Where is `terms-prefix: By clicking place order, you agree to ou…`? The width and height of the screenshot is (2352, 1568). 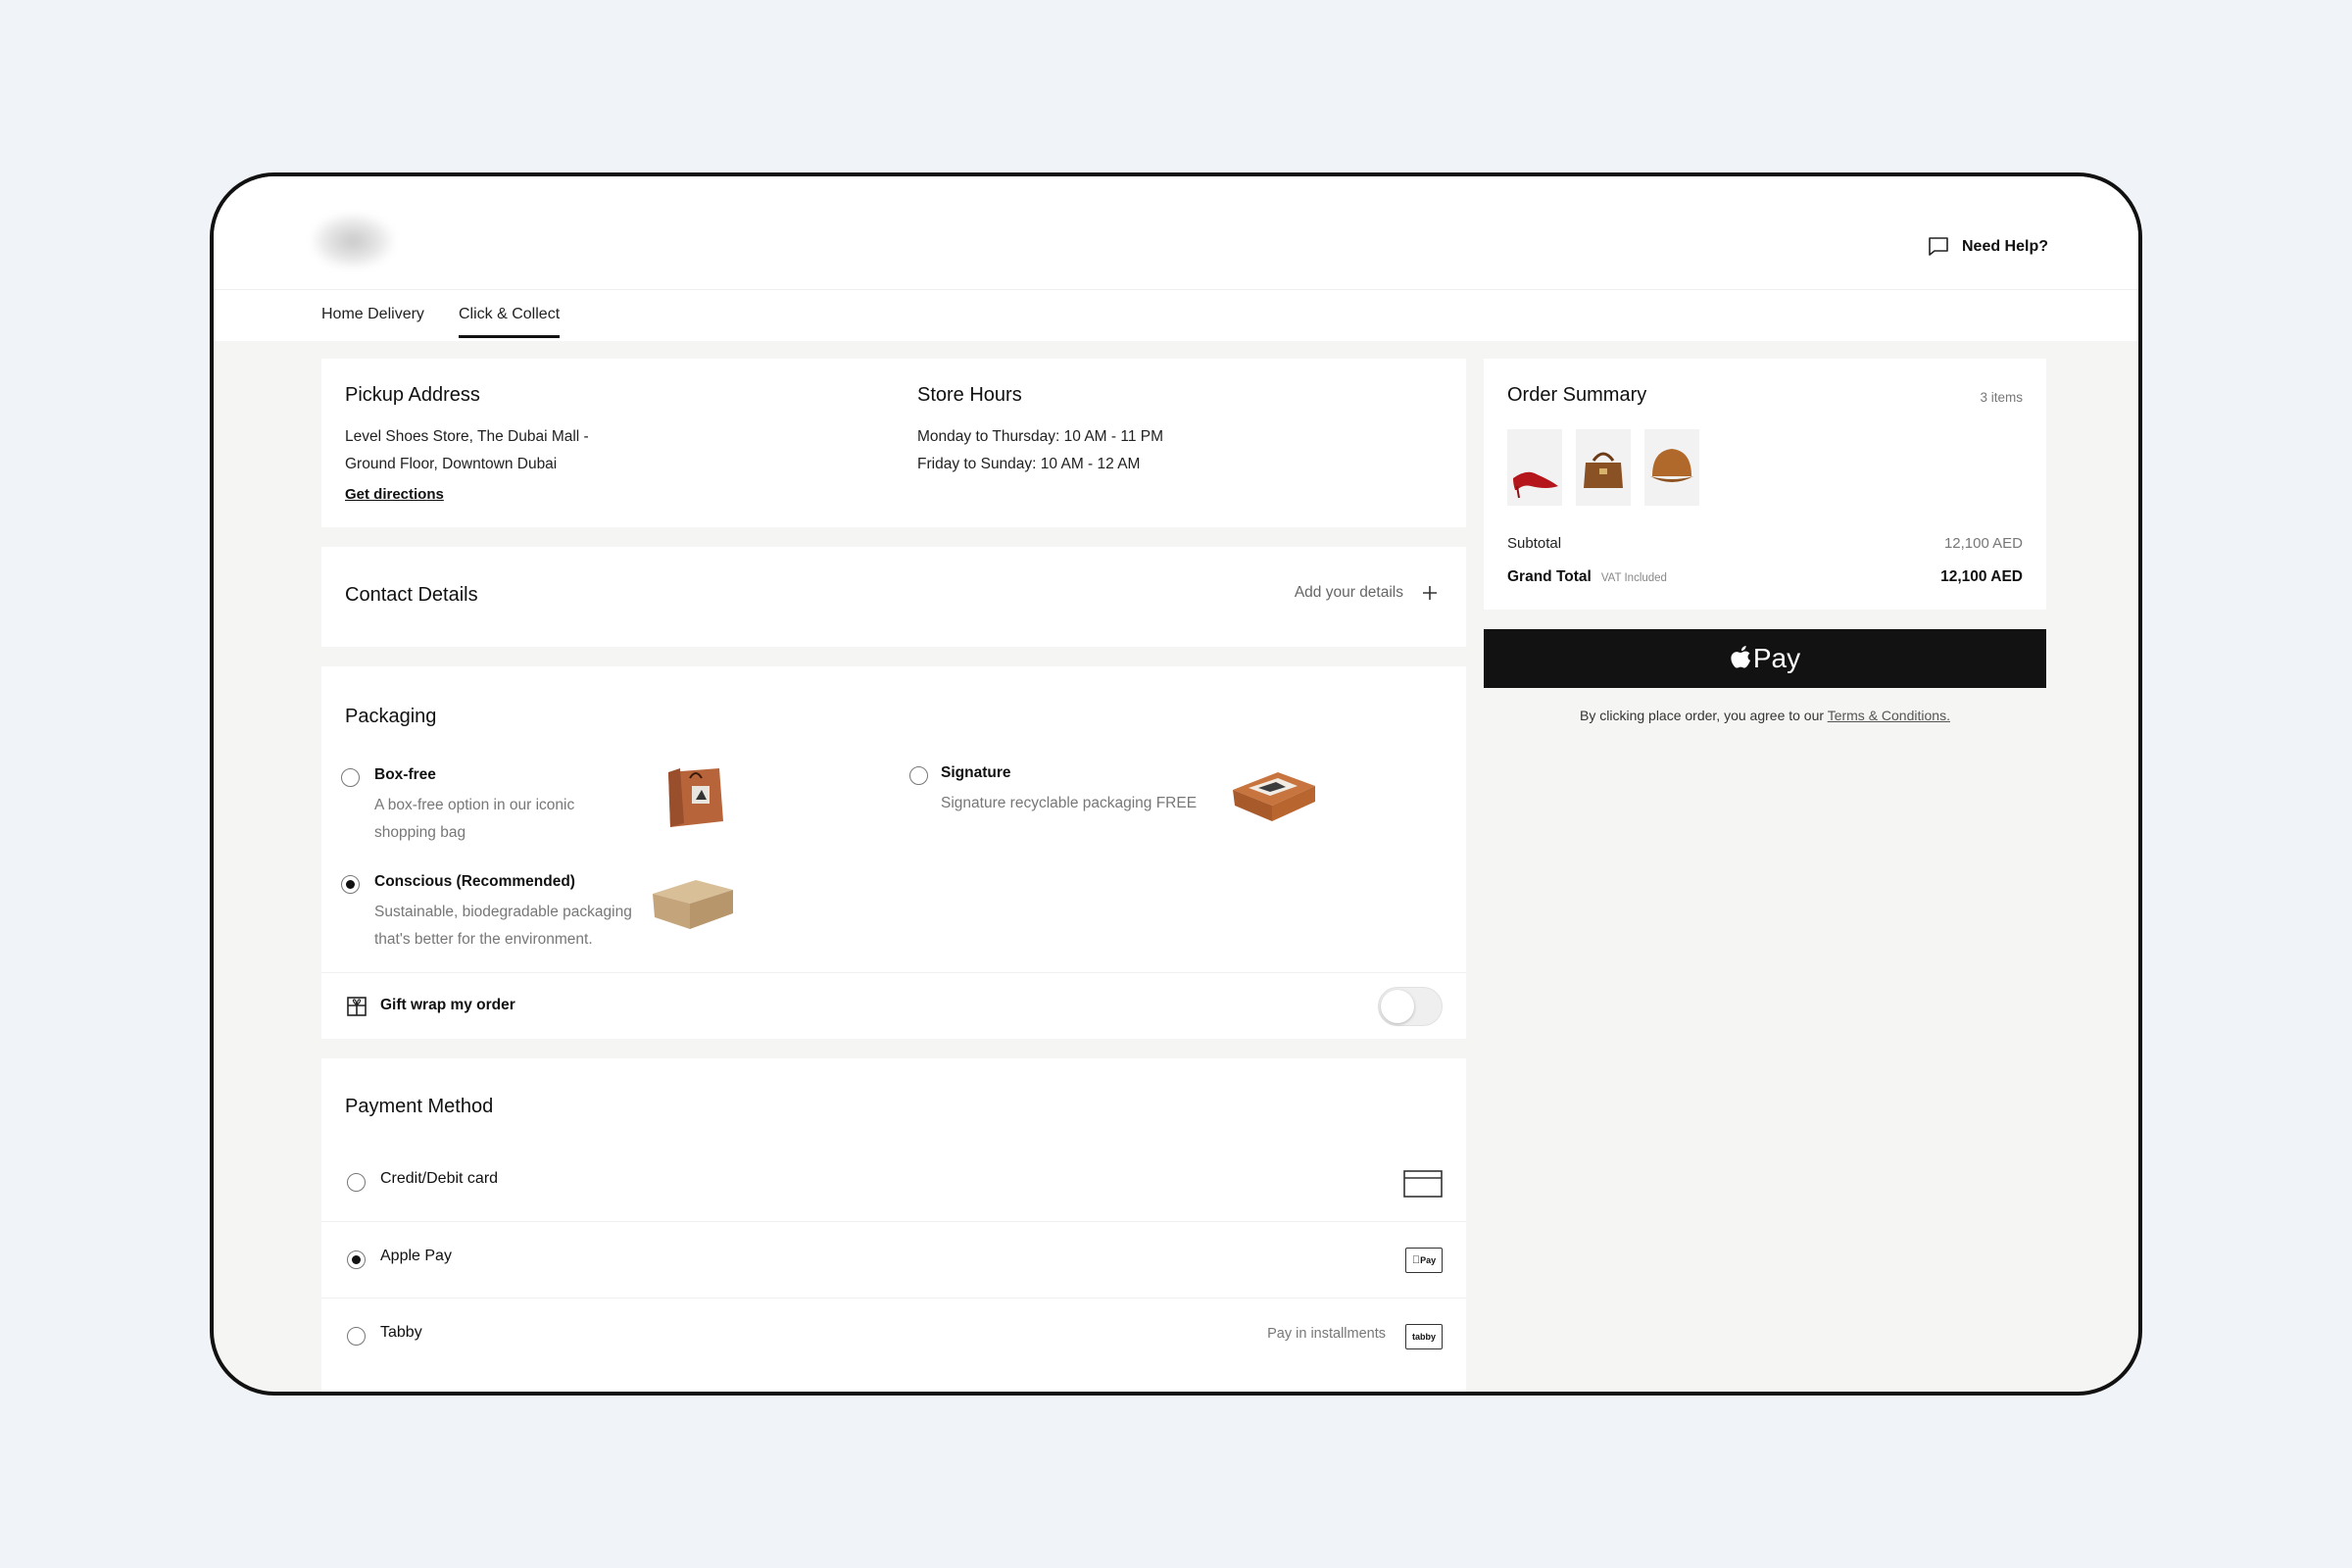
terms-prefix: By clicking place order, you agree to ou… is located at coordinates (1702, 715).